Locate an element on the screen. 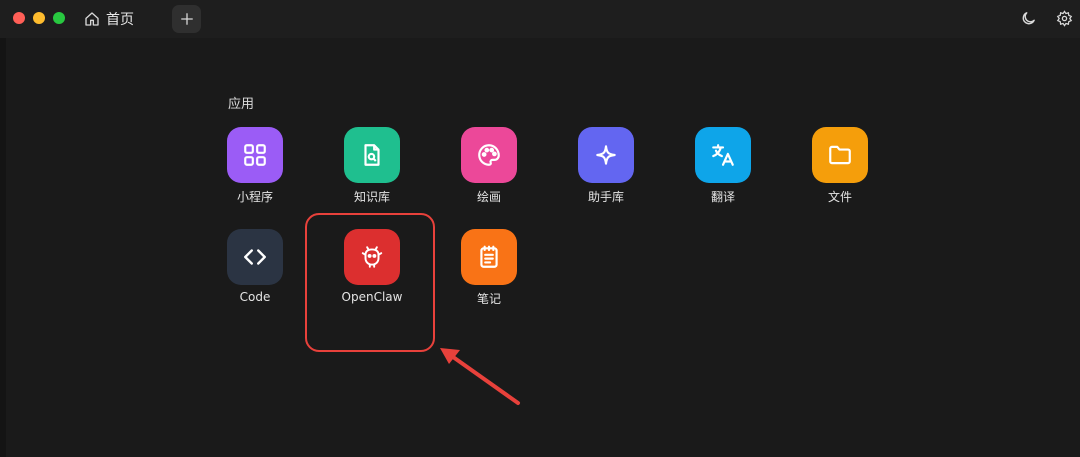 The width and height of the screenshot is (1080, 457). section-title: 应用 is located at coordinates (241, 104).